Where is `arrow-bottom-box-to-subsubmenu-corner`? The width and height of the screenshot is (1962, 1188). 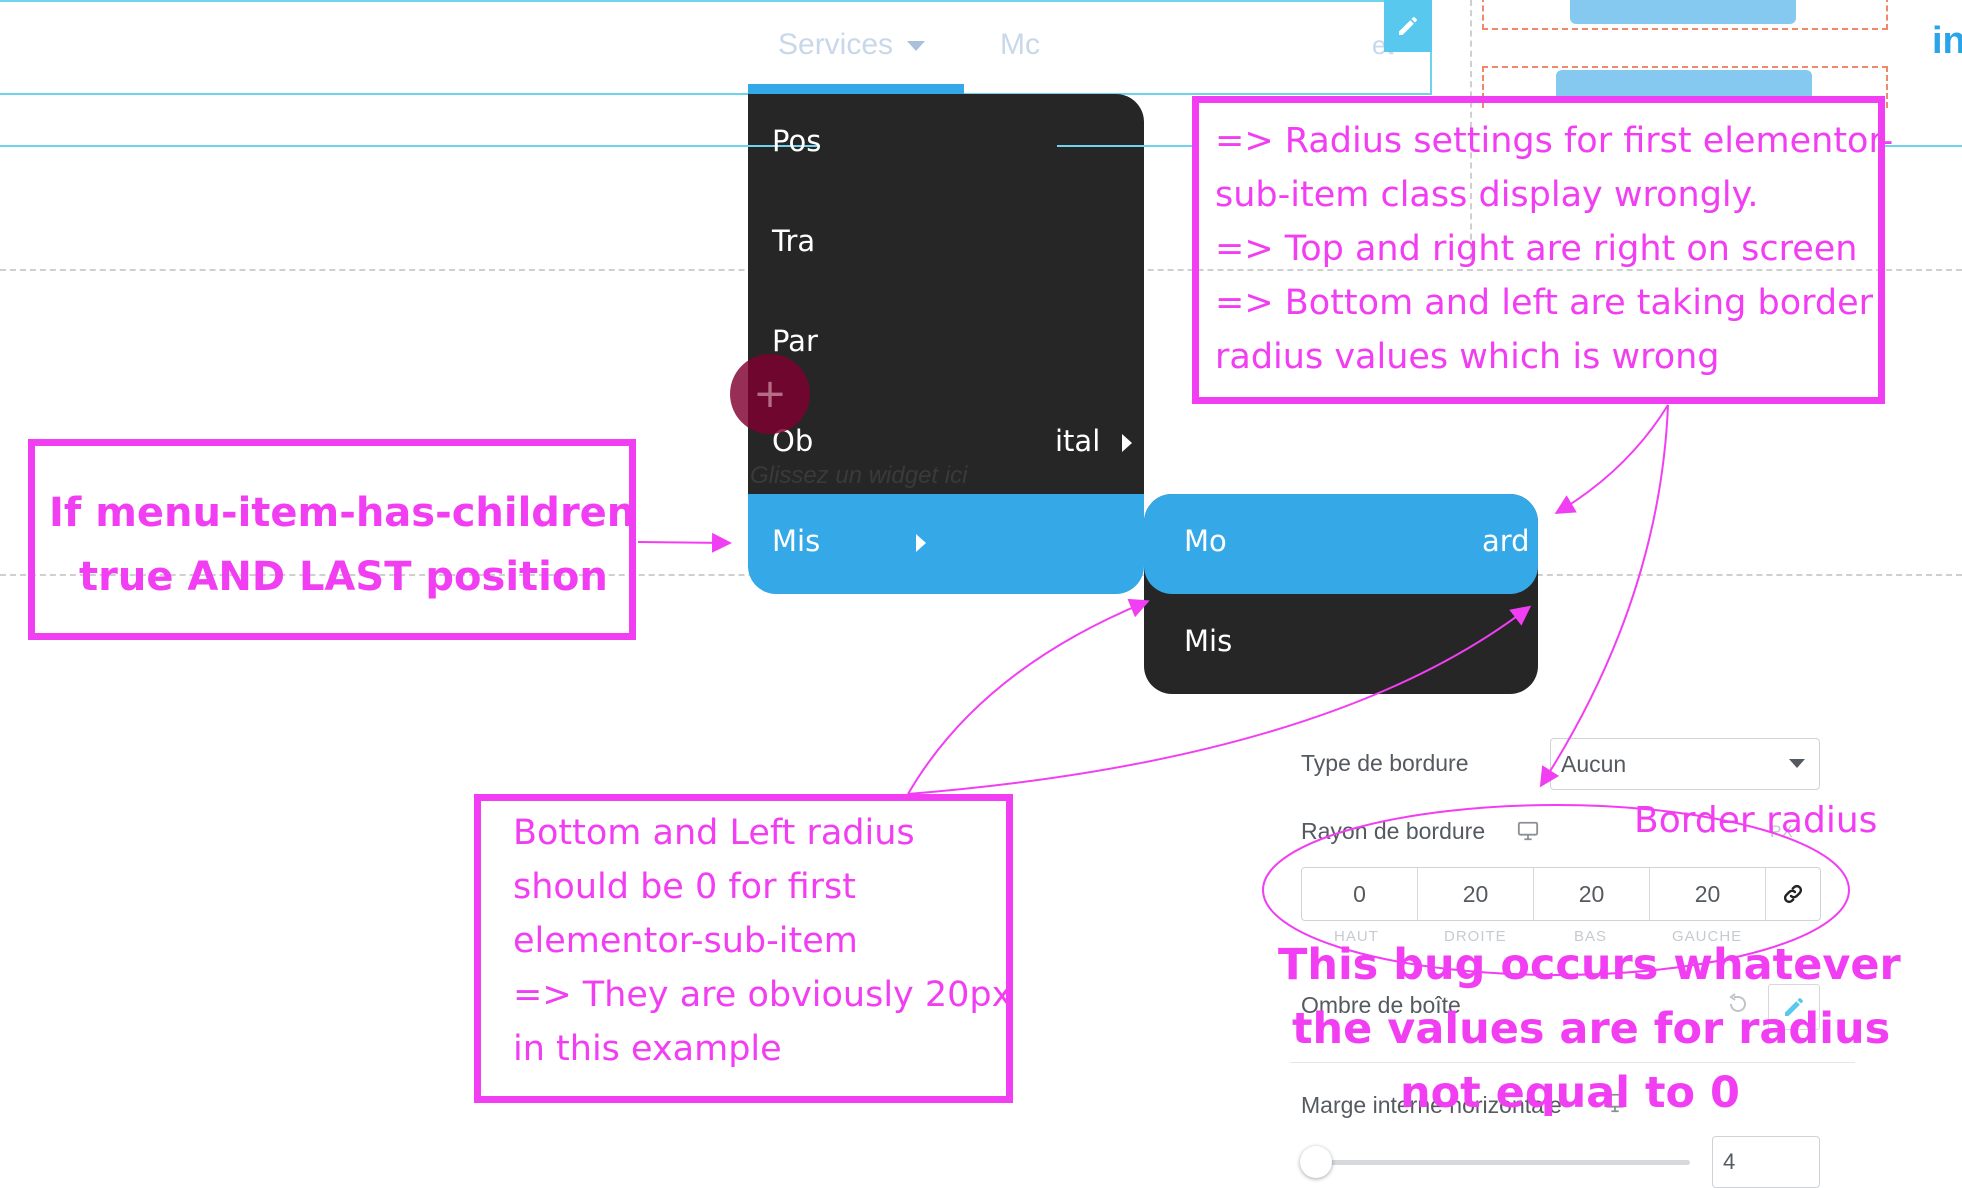 arrow-bottom-box-to-subsubmenu-corner is located at coordinates (1219, 700).